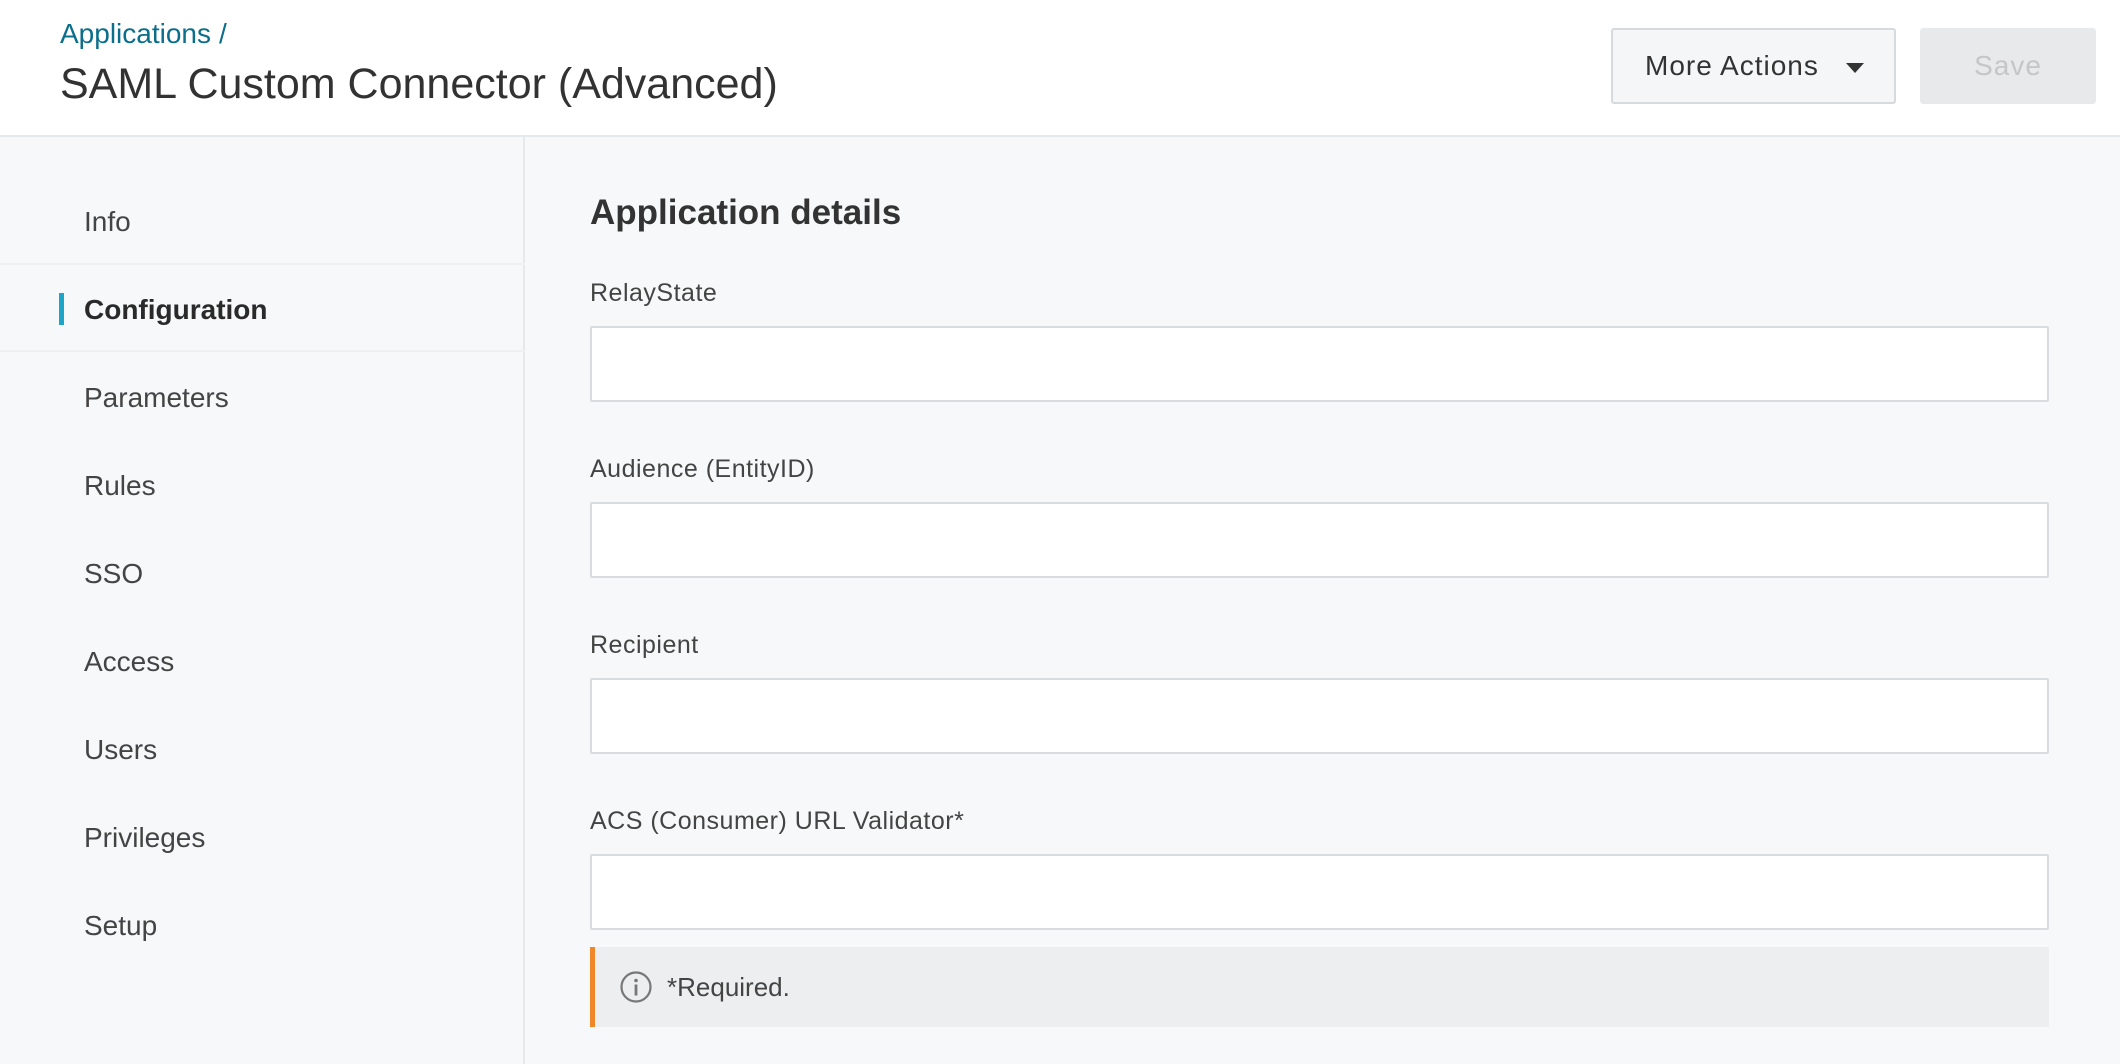 This screenshot has height=1064, width=2120. I want to click on sidebar-item-sso: SSO, so click(113, 574).